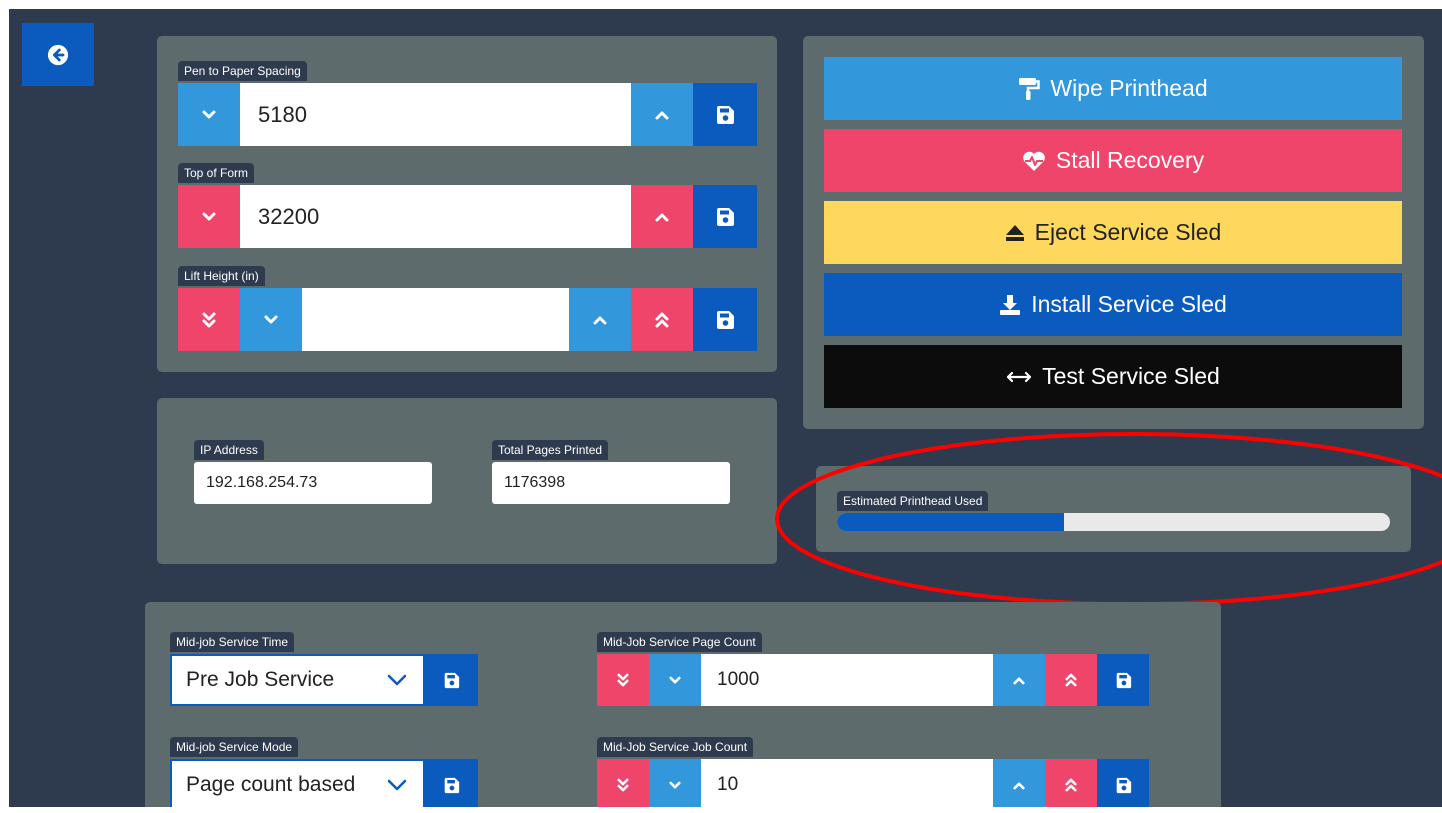  What do you see at coordinates (260, 679) in the screenshot?
I see `service-time-value: Pre Job Service` at bounding box center [260, 679].